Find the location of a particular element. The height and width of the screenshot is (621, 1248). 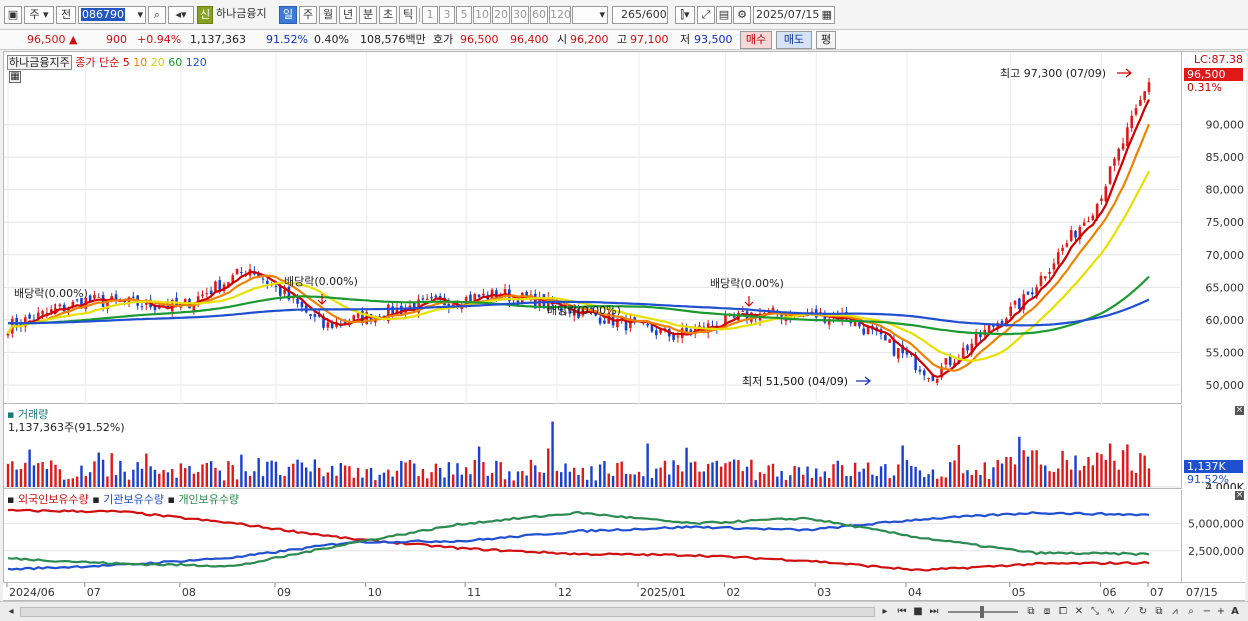

period-year-tab: 년 is located at coordinates (348, 15).